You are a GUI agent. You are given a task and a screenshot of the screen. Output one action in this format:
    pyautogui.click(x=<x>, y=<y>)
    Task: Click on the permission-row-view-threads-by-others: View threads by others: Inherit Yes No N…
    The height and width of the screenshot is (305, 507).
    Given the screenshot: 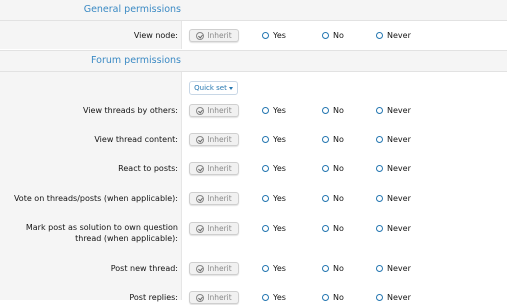 What is the action you would take?
    pyautogui.click(x=253, y=111)
    